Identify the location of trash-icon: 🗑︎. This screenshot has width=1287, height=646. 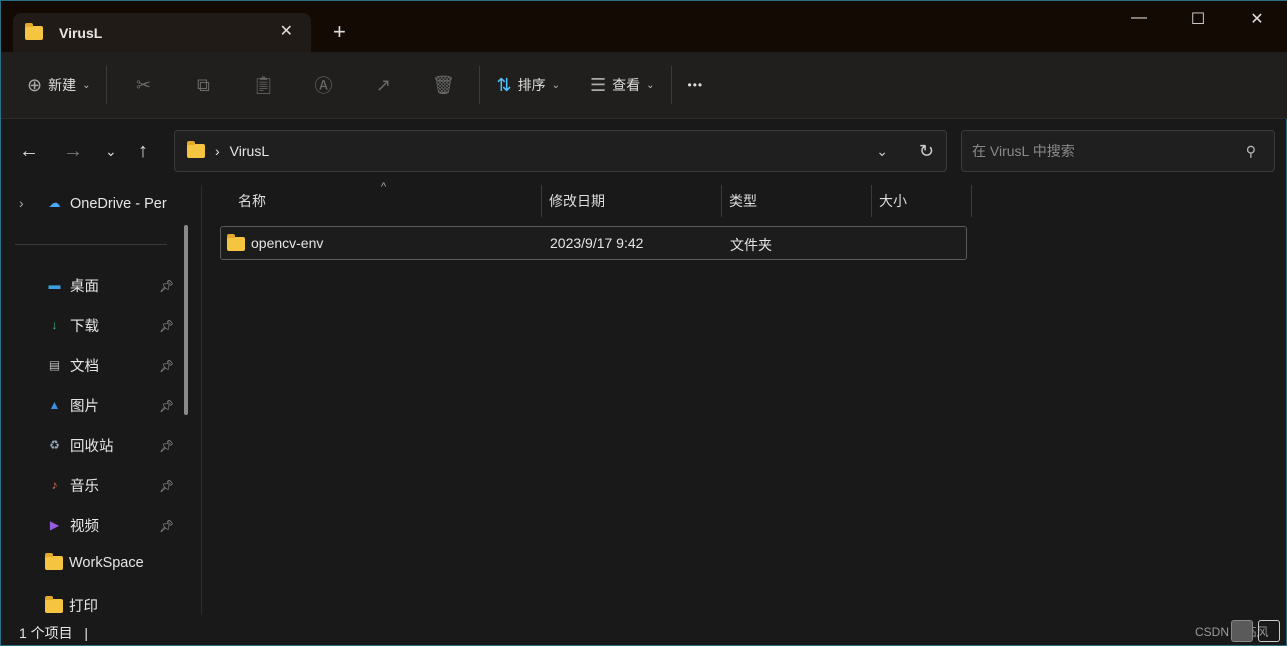
(443, 84).